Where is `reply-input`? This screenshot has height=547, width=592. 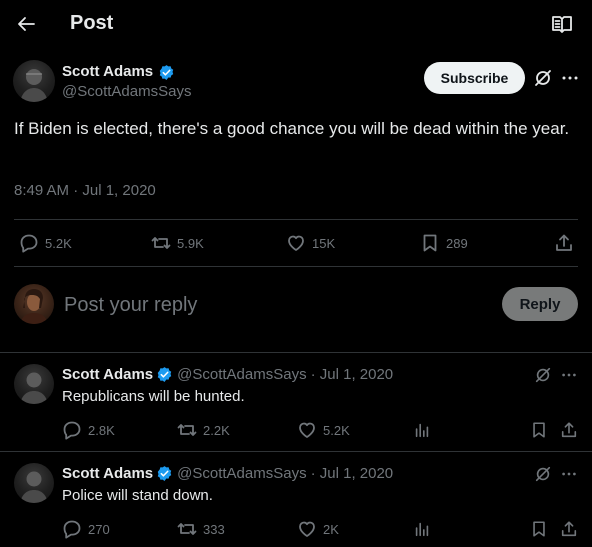
reply-input is located at coordinates (274, 305).